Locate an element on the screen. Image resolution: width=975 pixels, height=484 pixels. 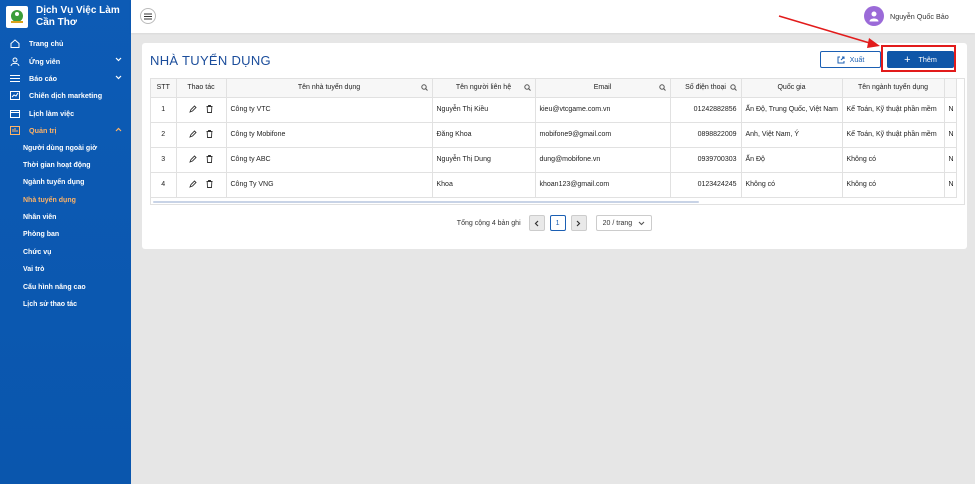
col-label: Email is located at coordinates (602, 88).